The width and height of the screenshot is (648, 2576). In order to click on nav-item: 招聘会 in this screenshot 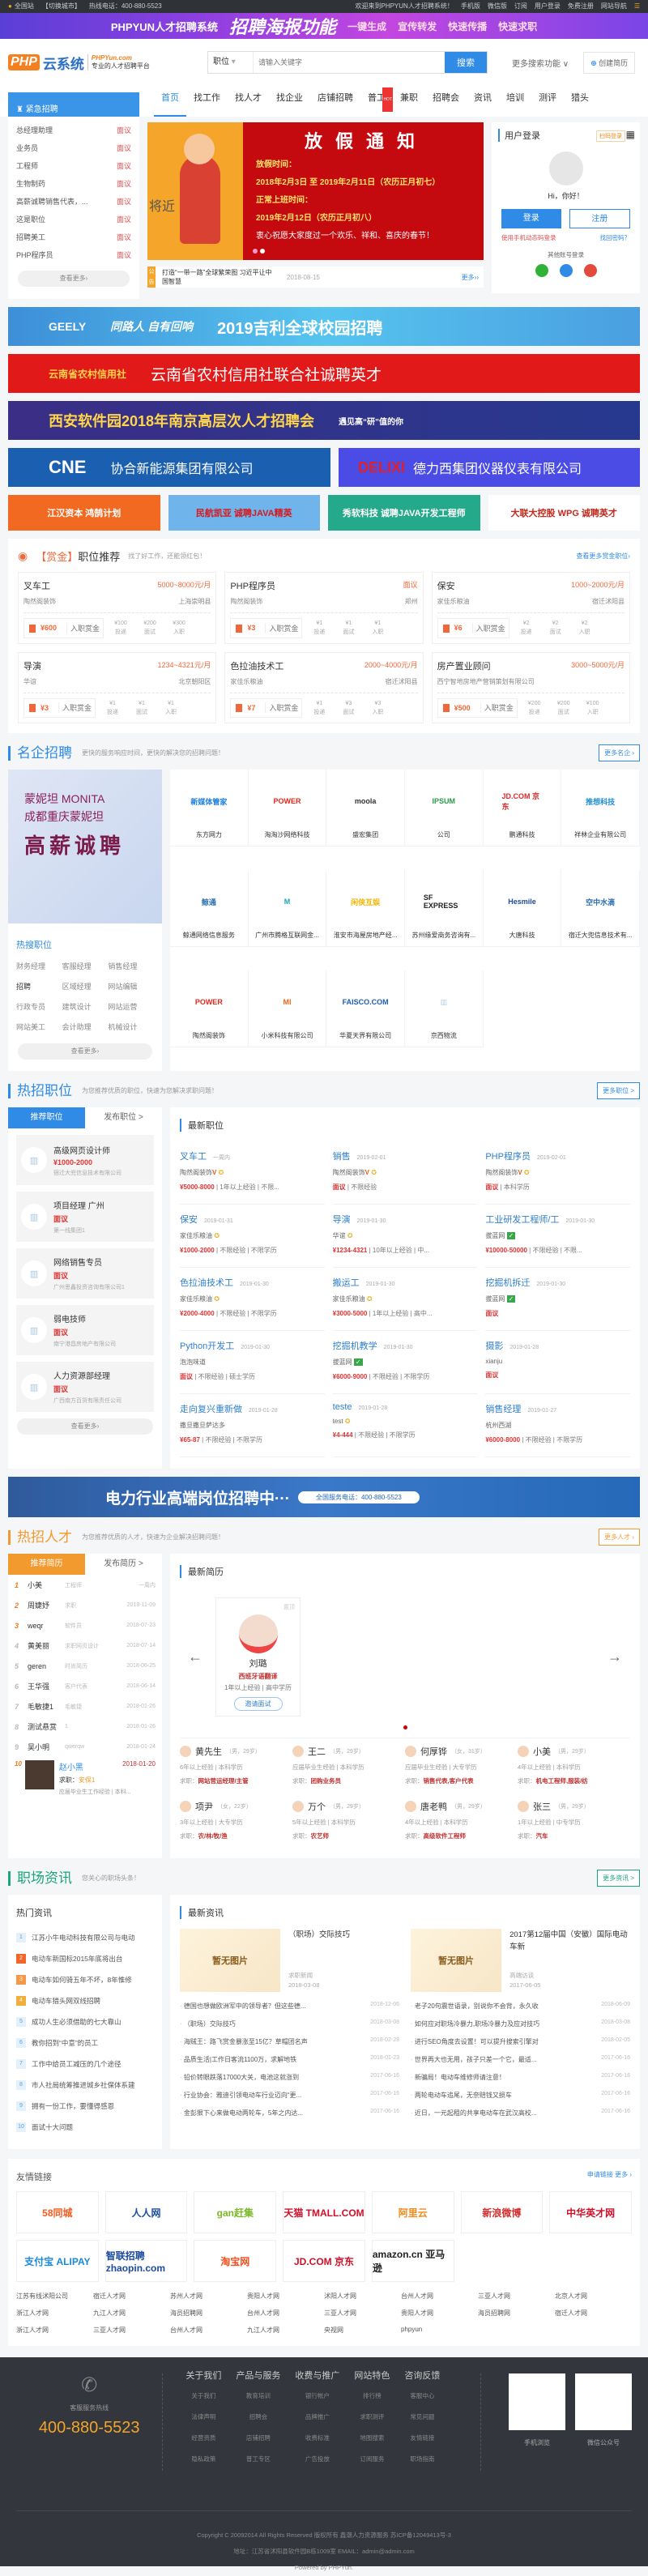, I will do `click(446, 102)`.